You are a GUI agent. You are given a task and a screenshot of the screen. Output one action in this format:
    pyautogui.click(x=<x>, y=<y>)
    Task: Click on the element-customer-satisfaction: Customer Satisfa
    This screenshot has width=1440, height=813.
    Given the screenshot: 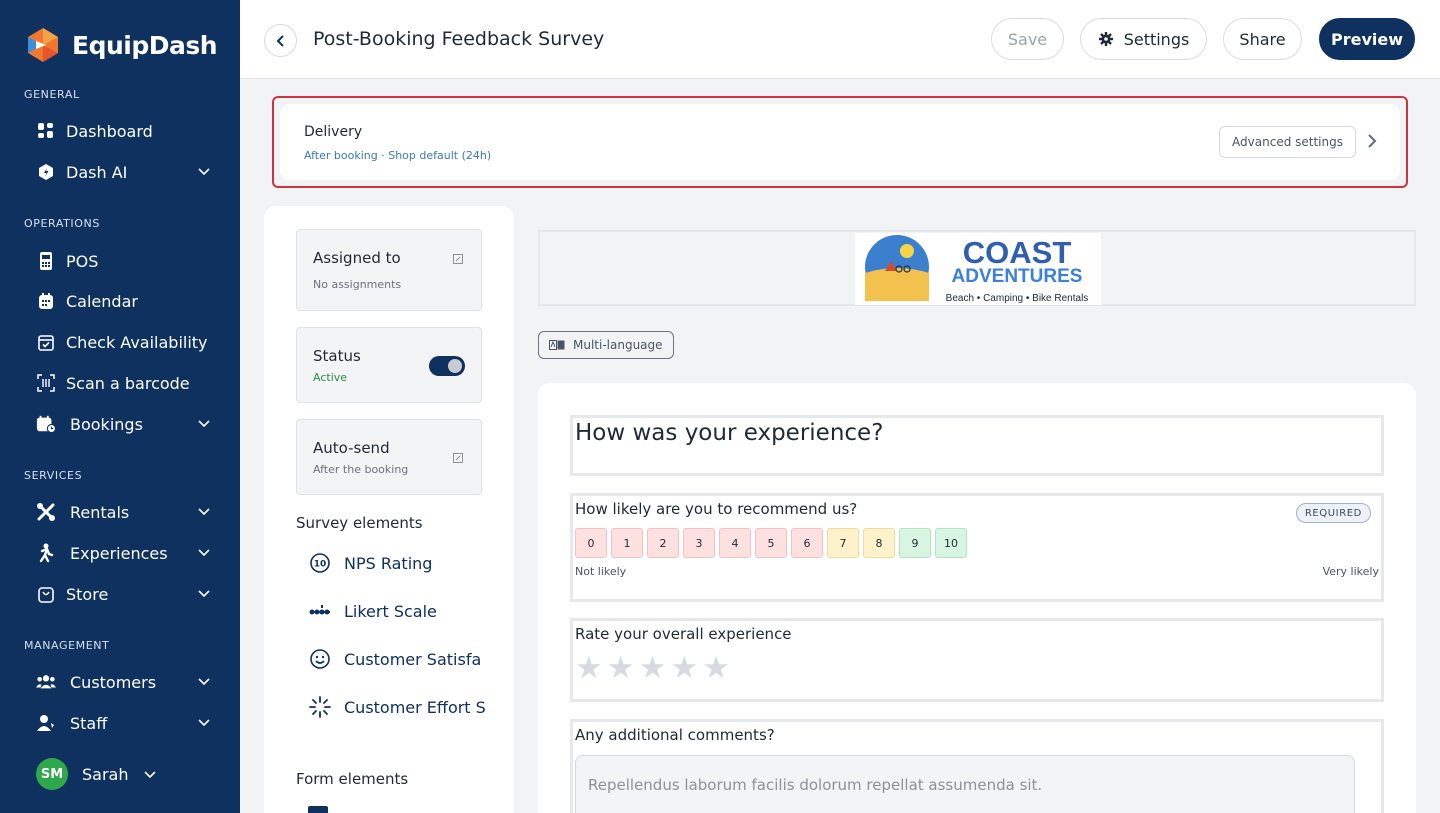 What is the action you would take?
    pyautogui.click(x=398, y=659)
    